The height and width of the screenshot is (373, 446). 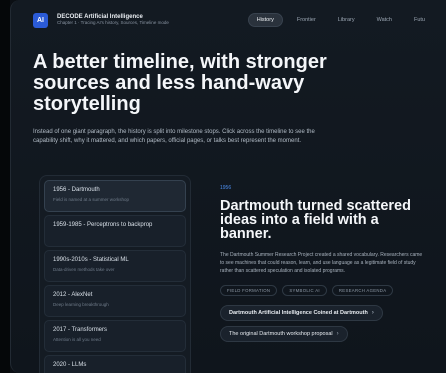 What do you see at coordinates (306, 20) in the screenshot?
I see `nav-frontier: Frontier` at bounding box center [306, 20].